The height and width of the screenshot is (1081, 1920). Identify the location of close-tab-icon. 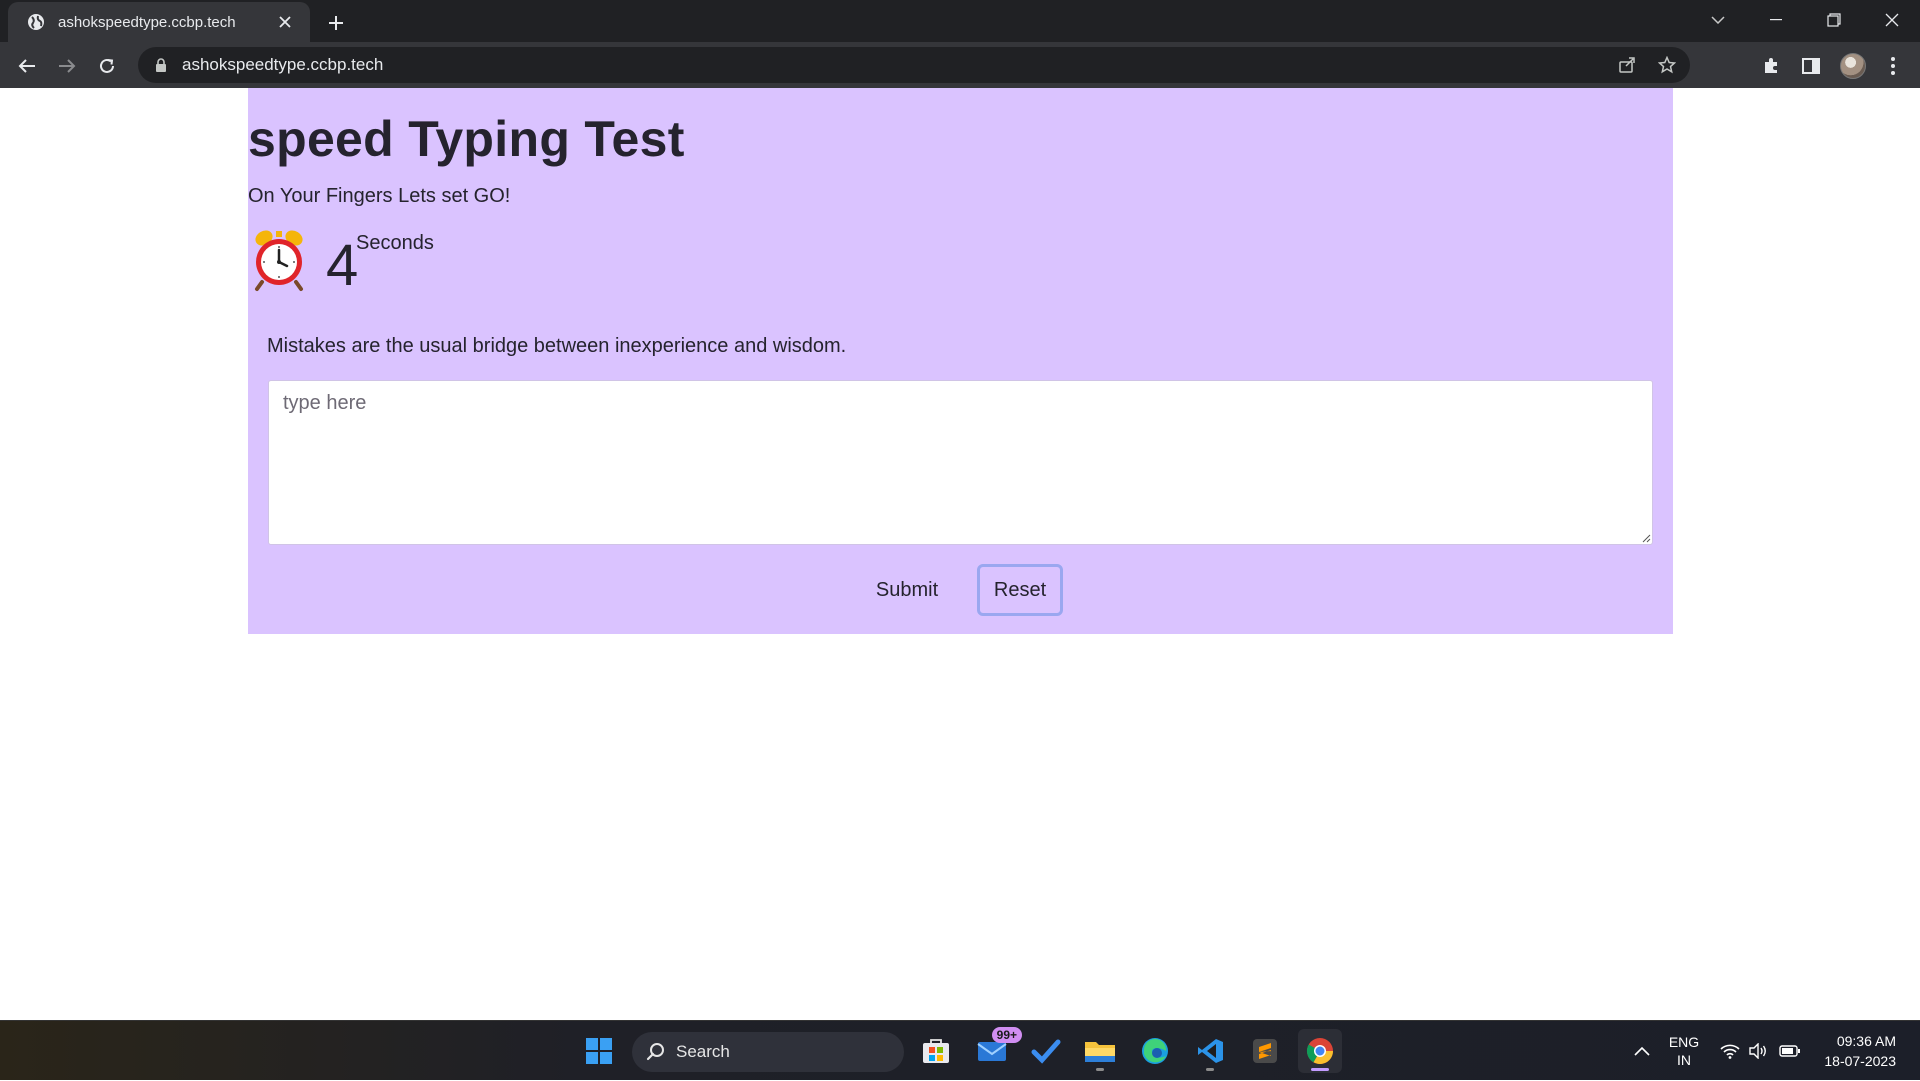
(285, 22).